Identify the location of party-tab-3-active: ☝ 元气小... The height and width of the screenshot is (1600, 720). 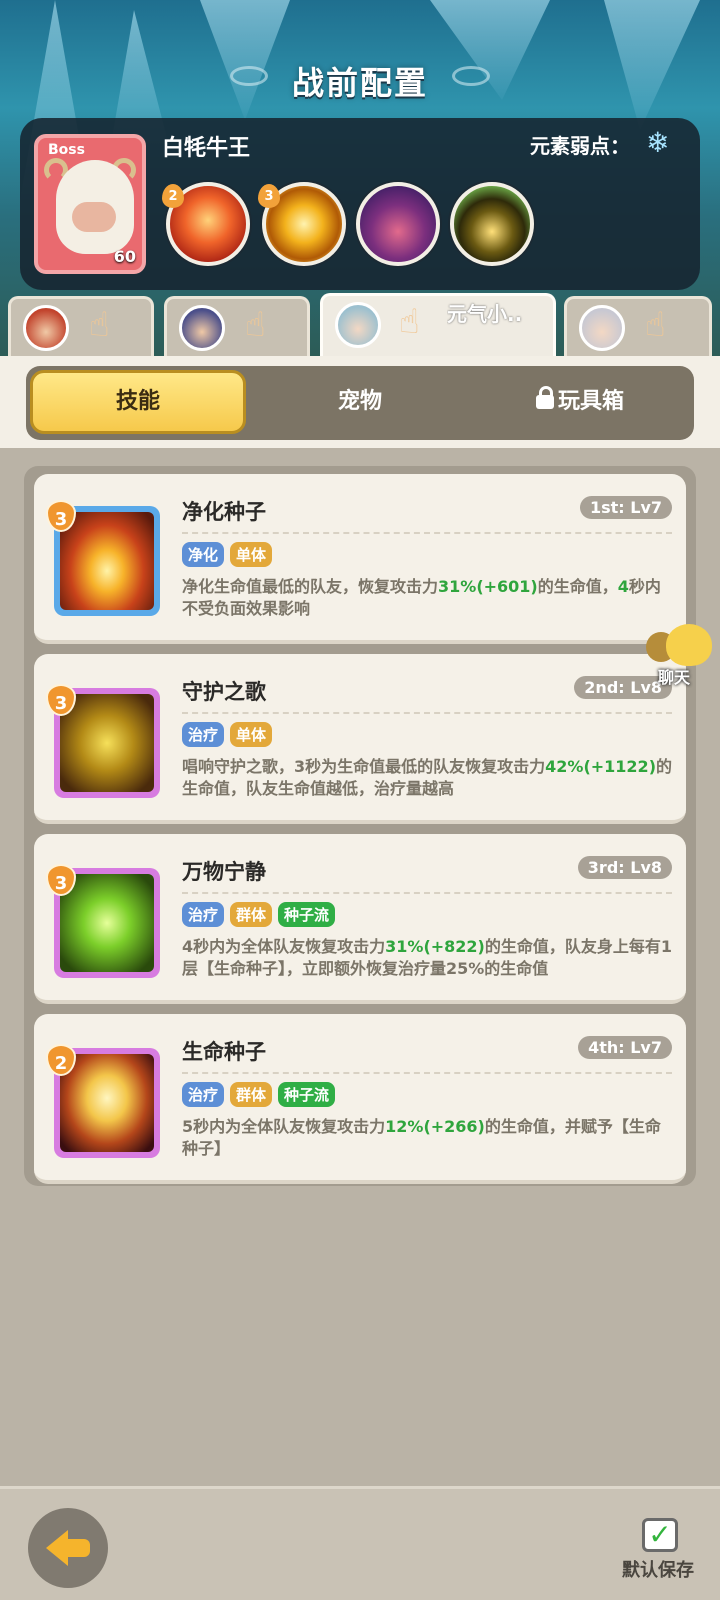
(438, 325).